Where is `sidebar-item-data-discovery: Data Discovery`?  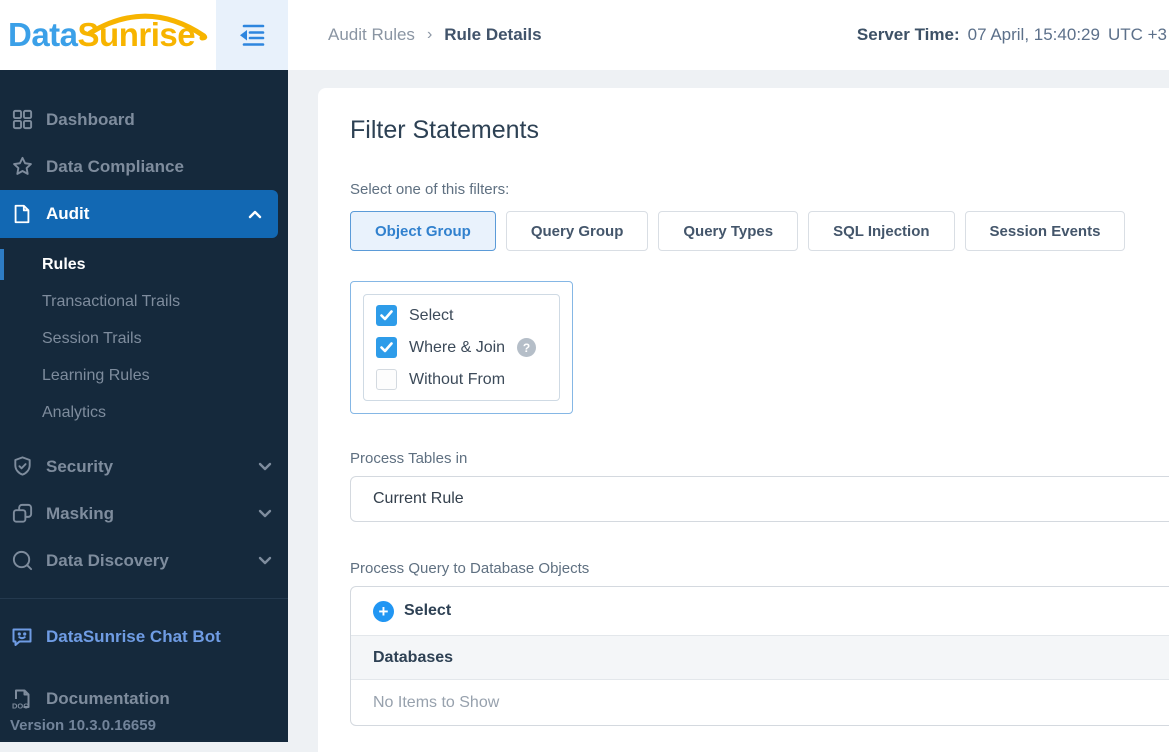 sidebar-item-data-discovery: Data Discovery is located at coordinates (144, 560).